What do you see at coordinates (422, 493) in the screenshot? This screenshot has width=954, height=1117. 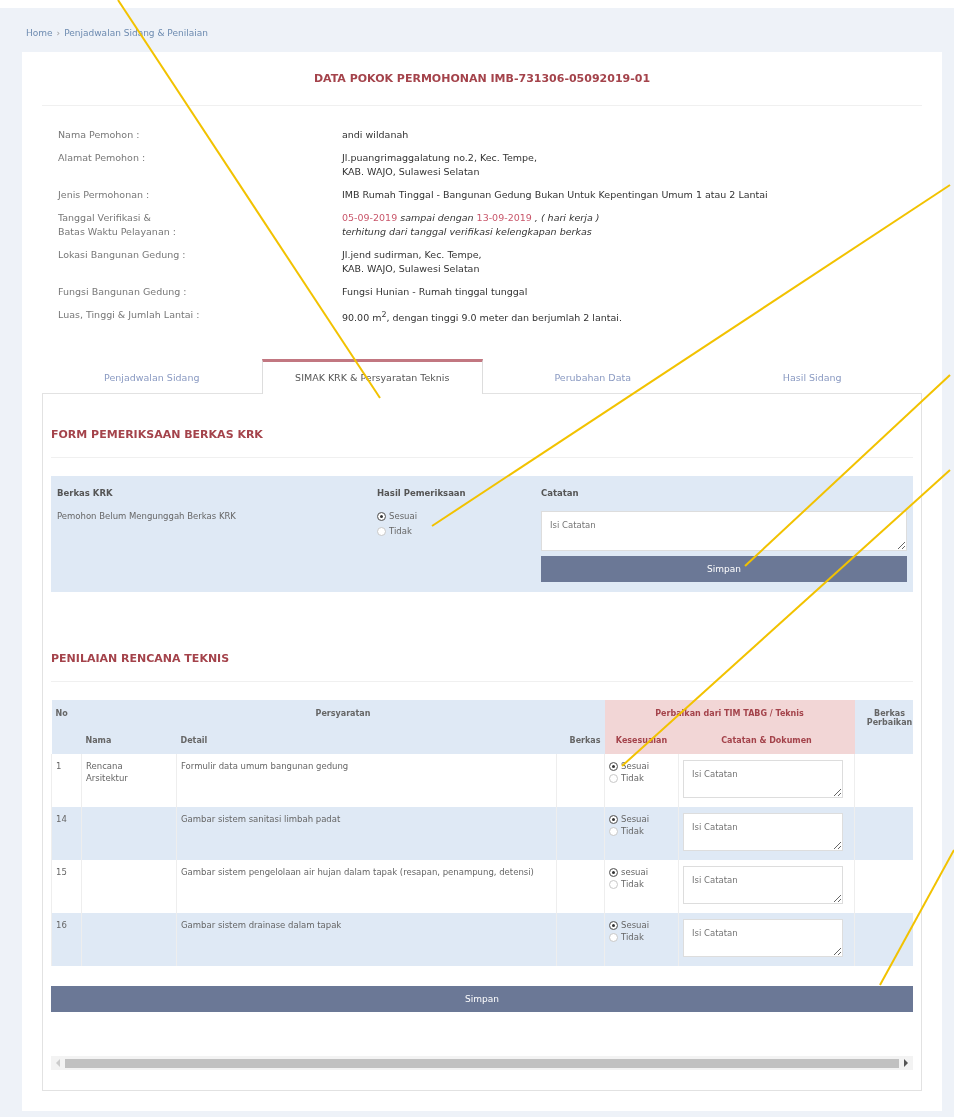 I see `column-heading: Hasil Pemeriksaan` at bounding box center [422, 493].